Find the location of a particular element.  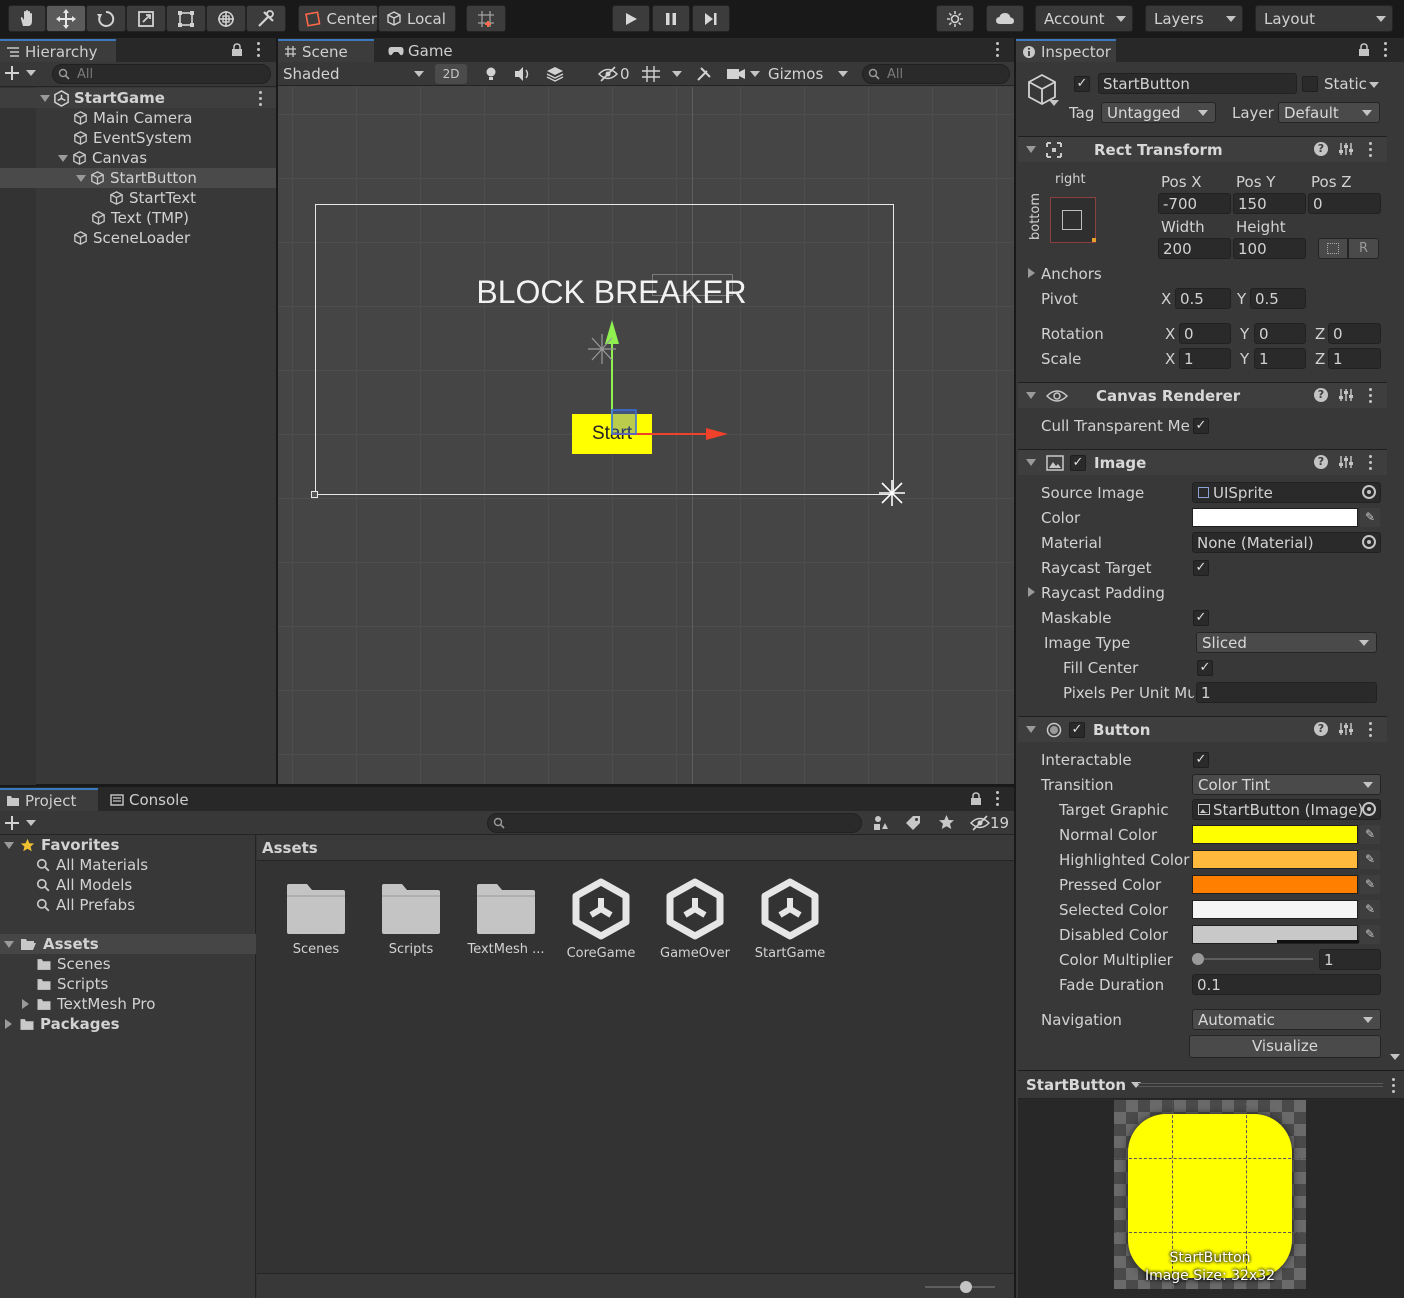

favorite-item: All Materials is located at coordinates (128, 865).